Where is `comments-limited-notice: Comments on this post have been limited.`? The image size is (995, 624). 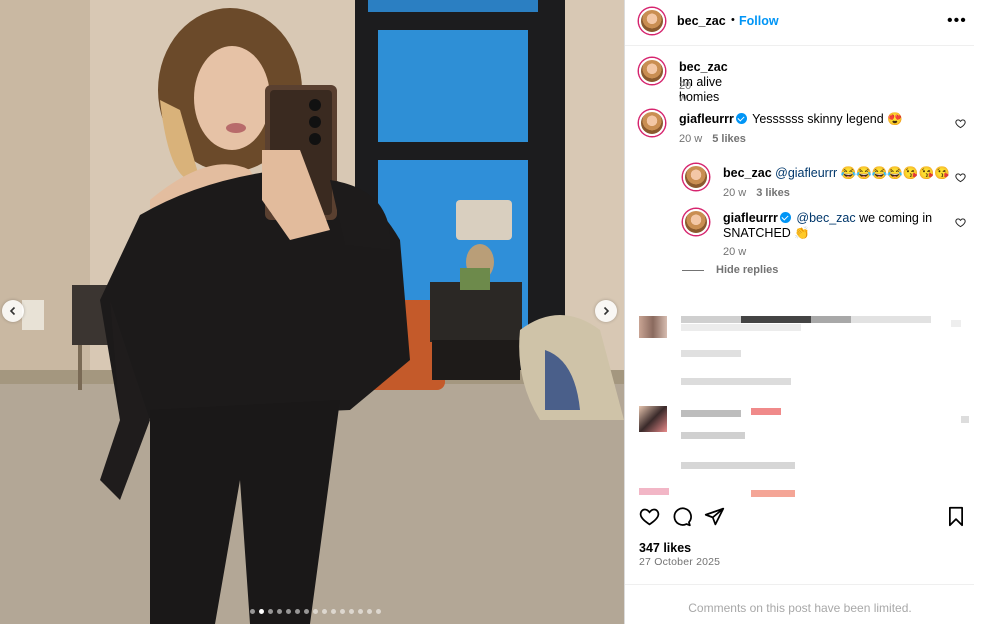 comments-limited-notice: Comments on this post have been limited. is located at coordinates (800, 604).